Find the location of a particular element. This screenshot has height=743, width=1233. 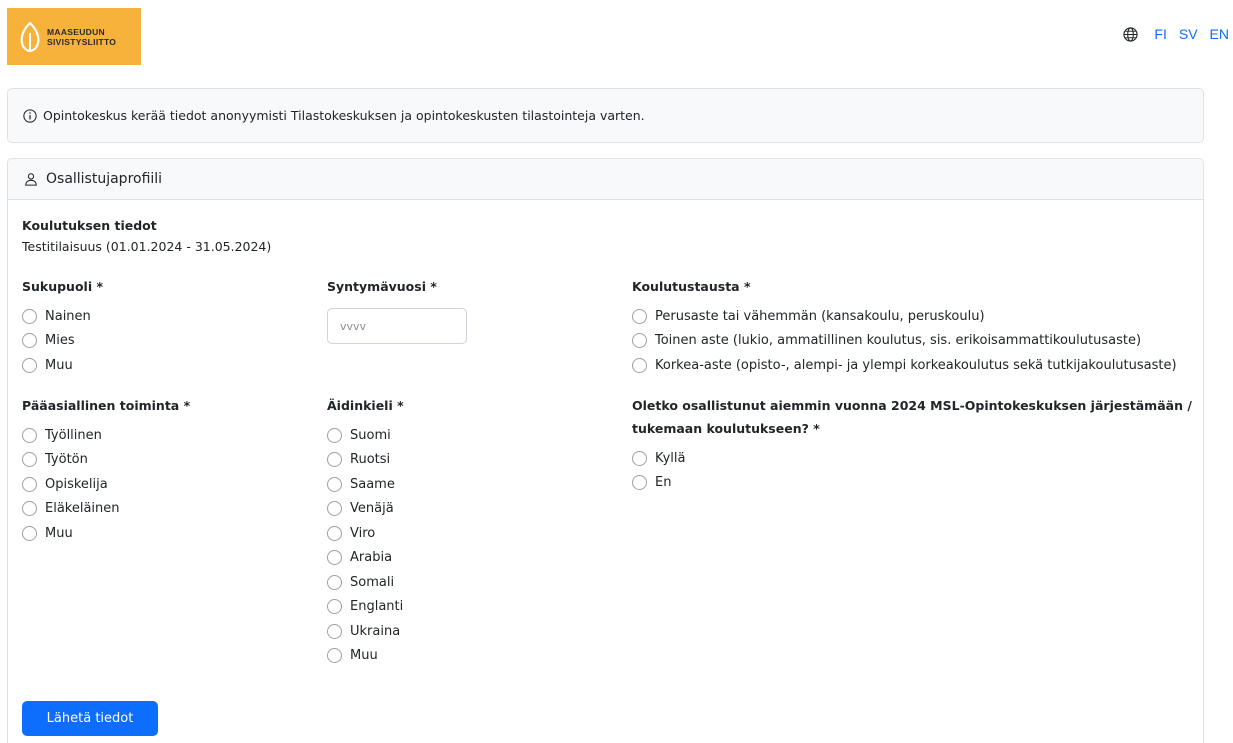

gender-option-label: Muu is located at coordinates (59, 365).